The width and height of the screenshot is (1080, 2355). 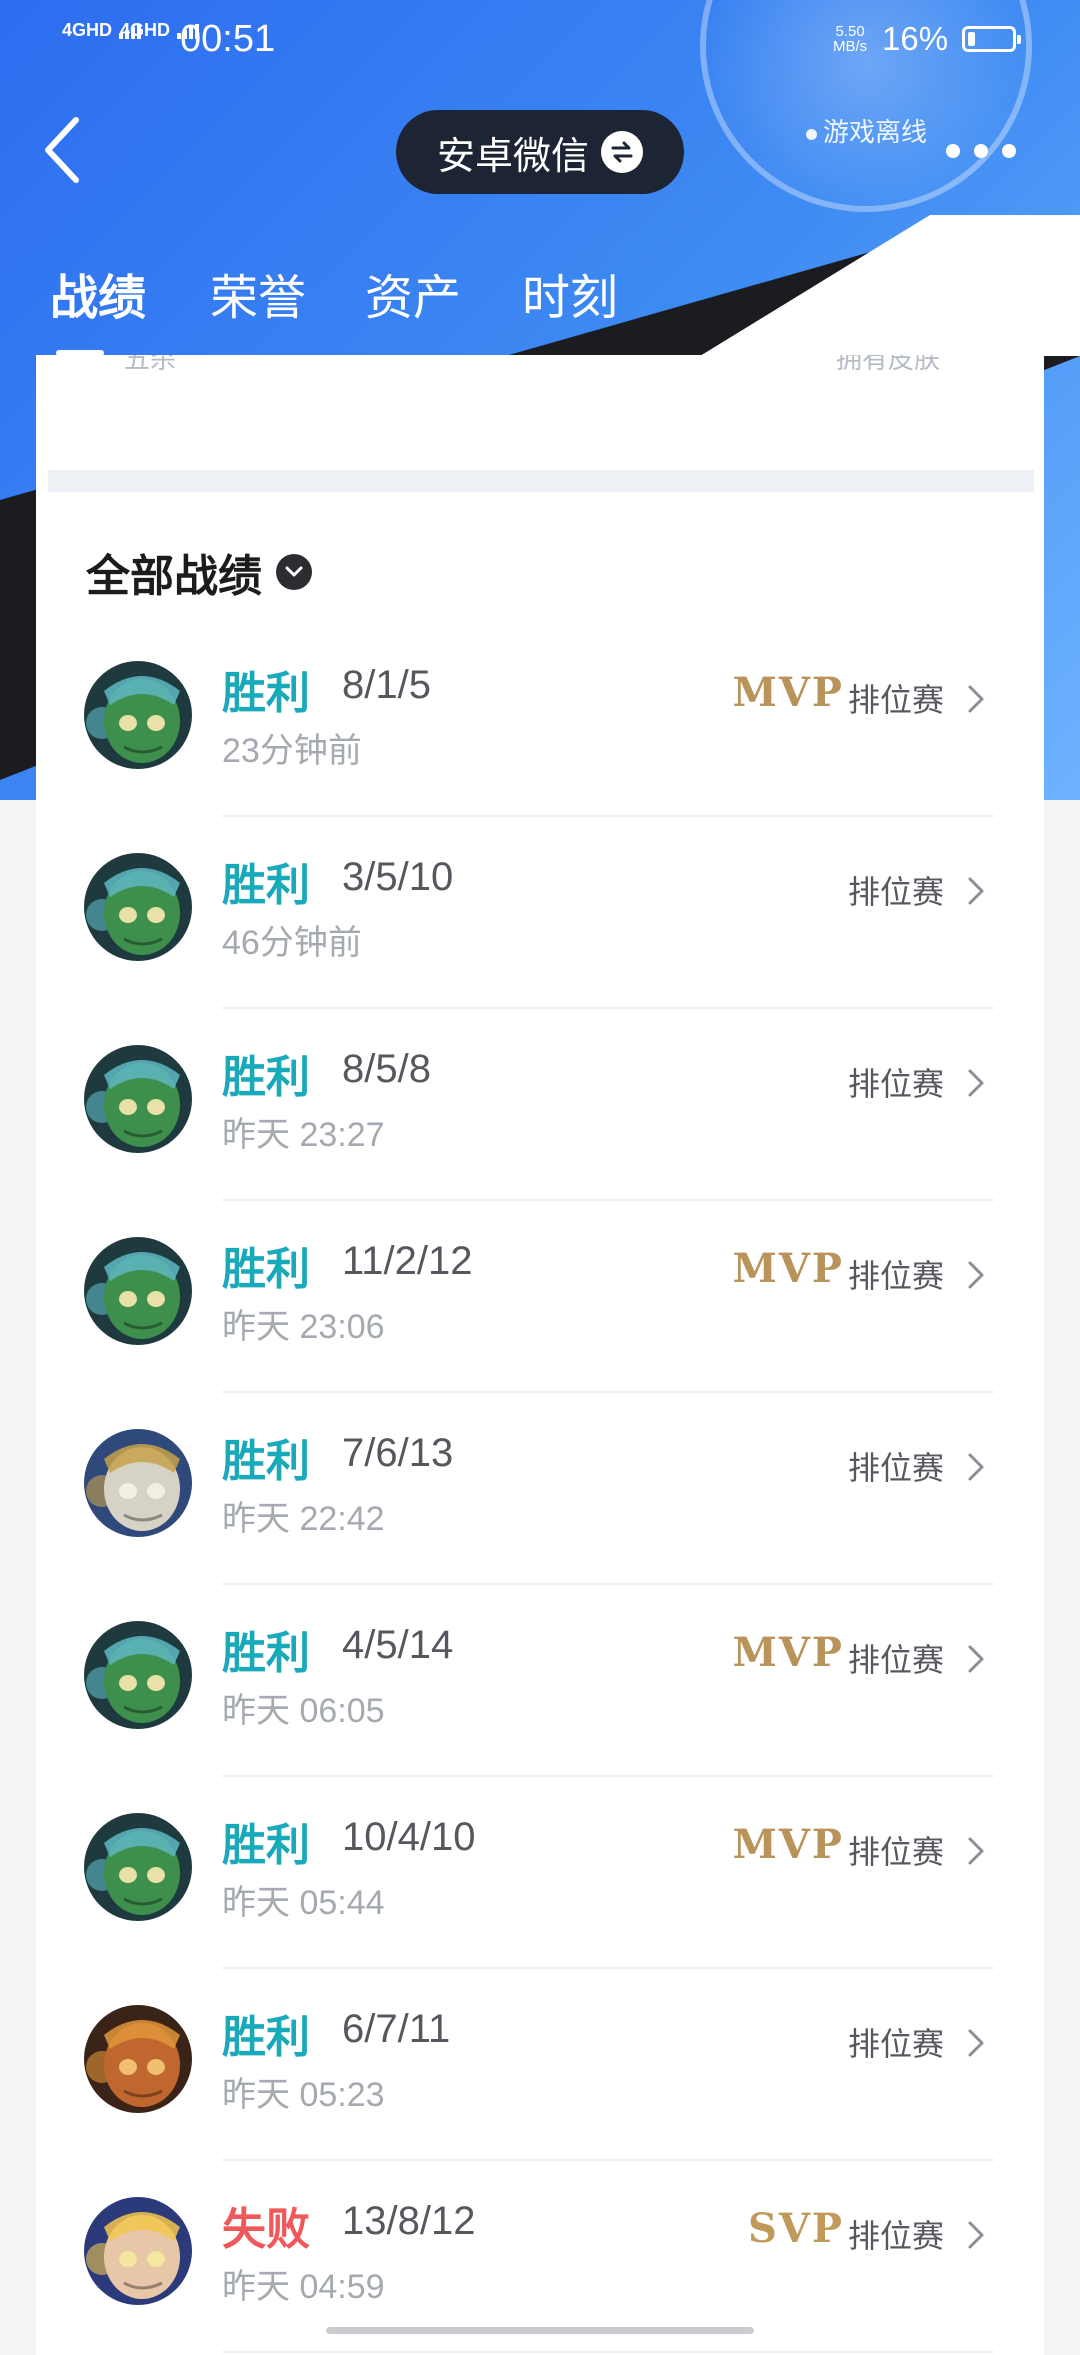 I want to click on match-kda: 8/5/8, so click(x=386, y=1069).